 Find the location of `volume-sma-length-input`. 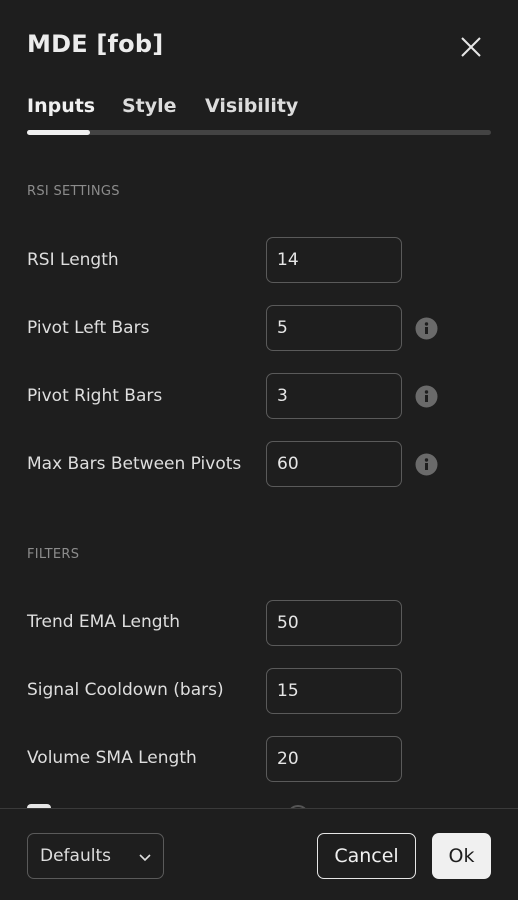

volume-sma-length-input is located at coordinates (334, 759).